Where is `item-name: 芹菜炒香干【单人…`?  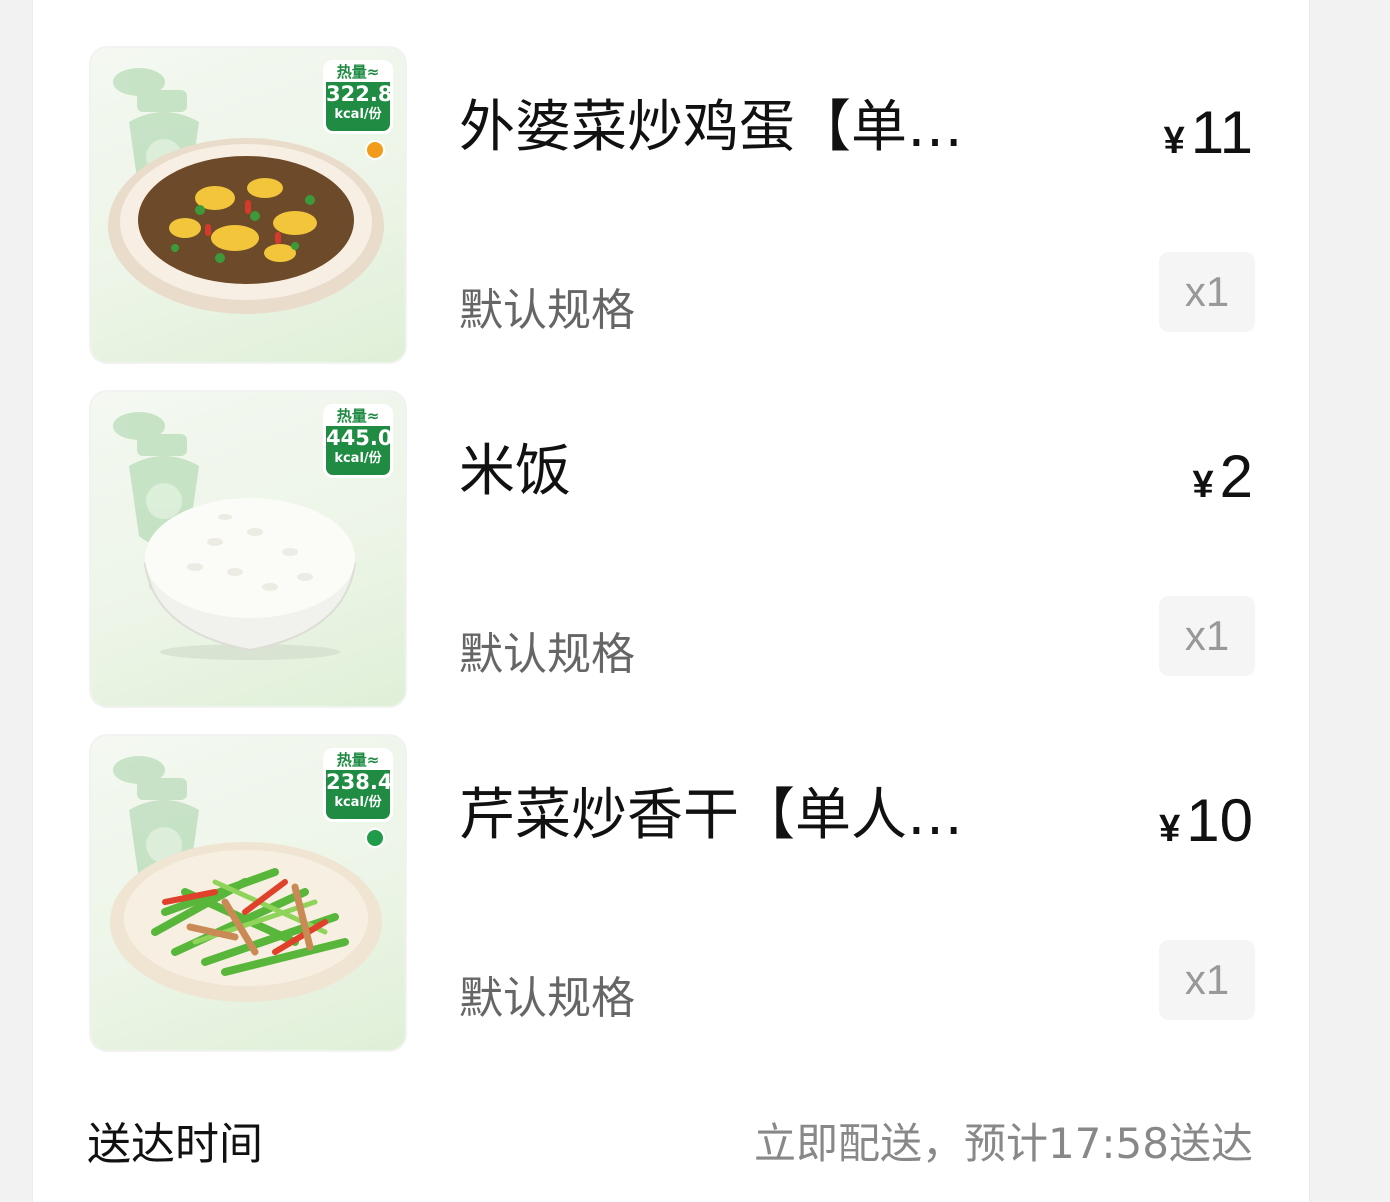
item-name: 芹菜炒香干【单人… is located at coordinates (711, 815).